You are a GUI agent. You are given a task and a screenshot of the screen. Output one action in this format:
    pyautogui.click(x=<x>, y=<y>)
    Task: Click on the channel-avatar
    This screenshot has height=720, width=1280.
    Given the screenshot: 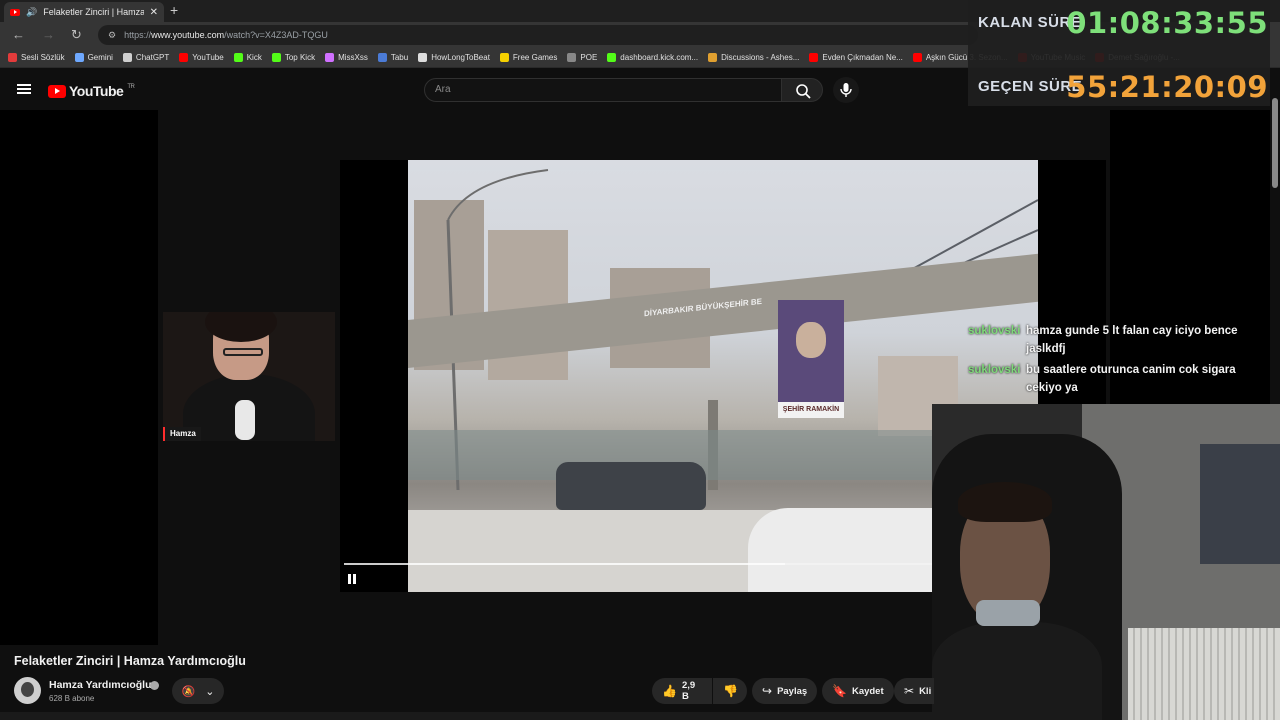 What is the action you would take?
    pyautogui.click(x=27, y=690)
    